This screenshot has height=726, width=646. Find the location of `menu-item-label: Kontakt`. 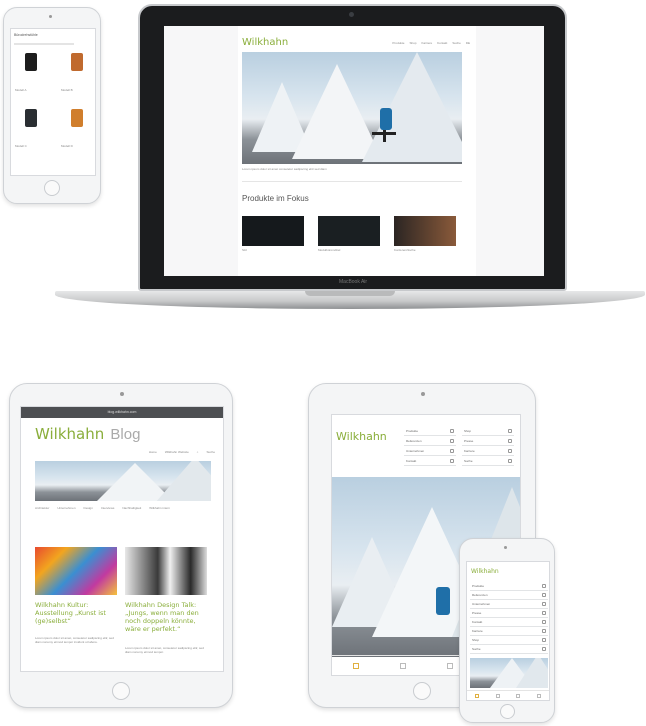

menu-item-label: Kontakt is located at coordinates (411, 461).